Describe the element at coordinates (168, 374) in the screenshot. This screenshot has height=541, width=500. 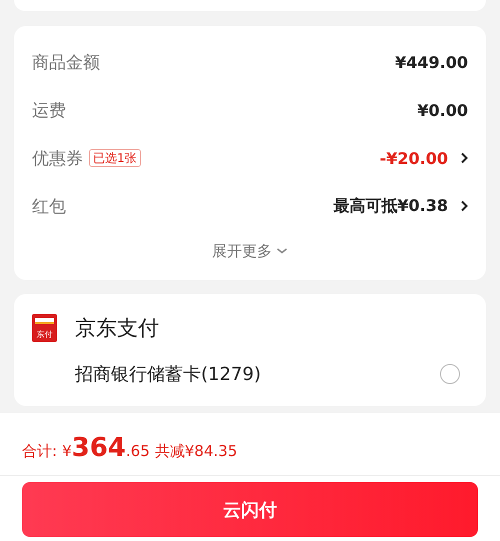
I see `payment-method-label: 招商银行储蓄卡(1279)` at that location.